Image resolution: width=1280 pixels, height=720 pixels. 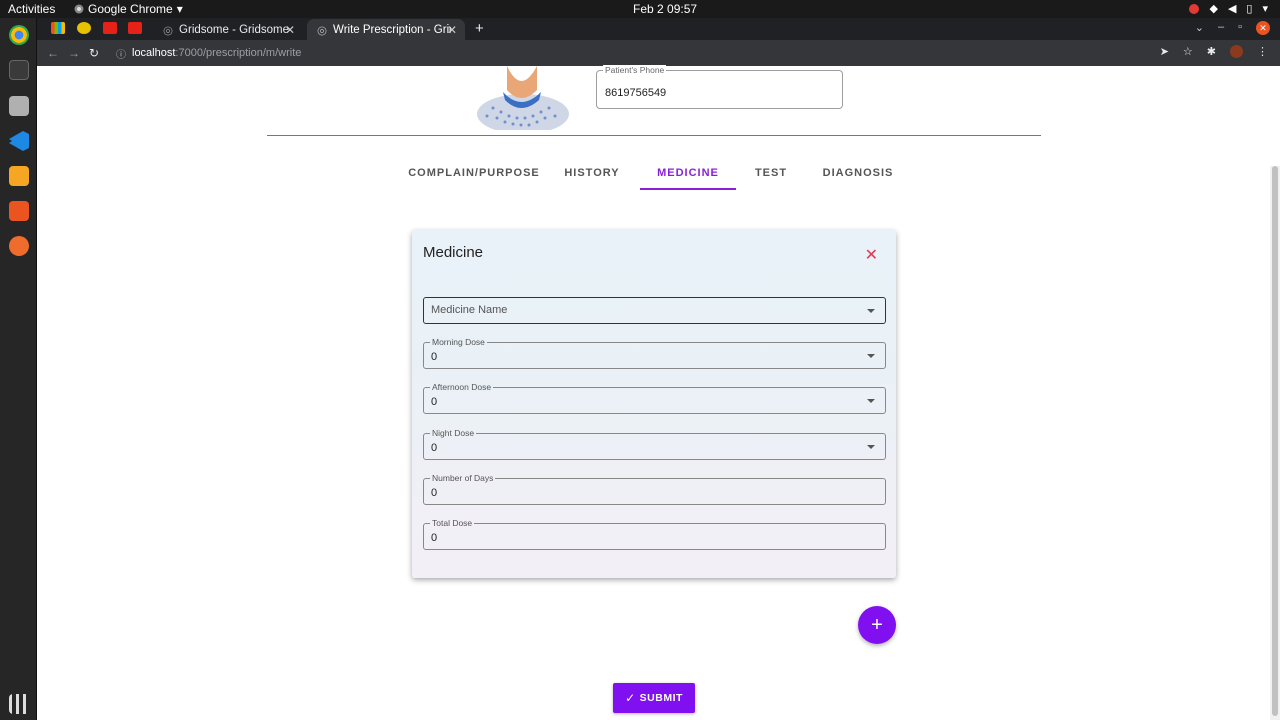 What do you see at coordinates (654, 398) in the screenshot?
I see `afternoon-dose-select: Afternoon Dose 0` at bounding box center [654, 398].